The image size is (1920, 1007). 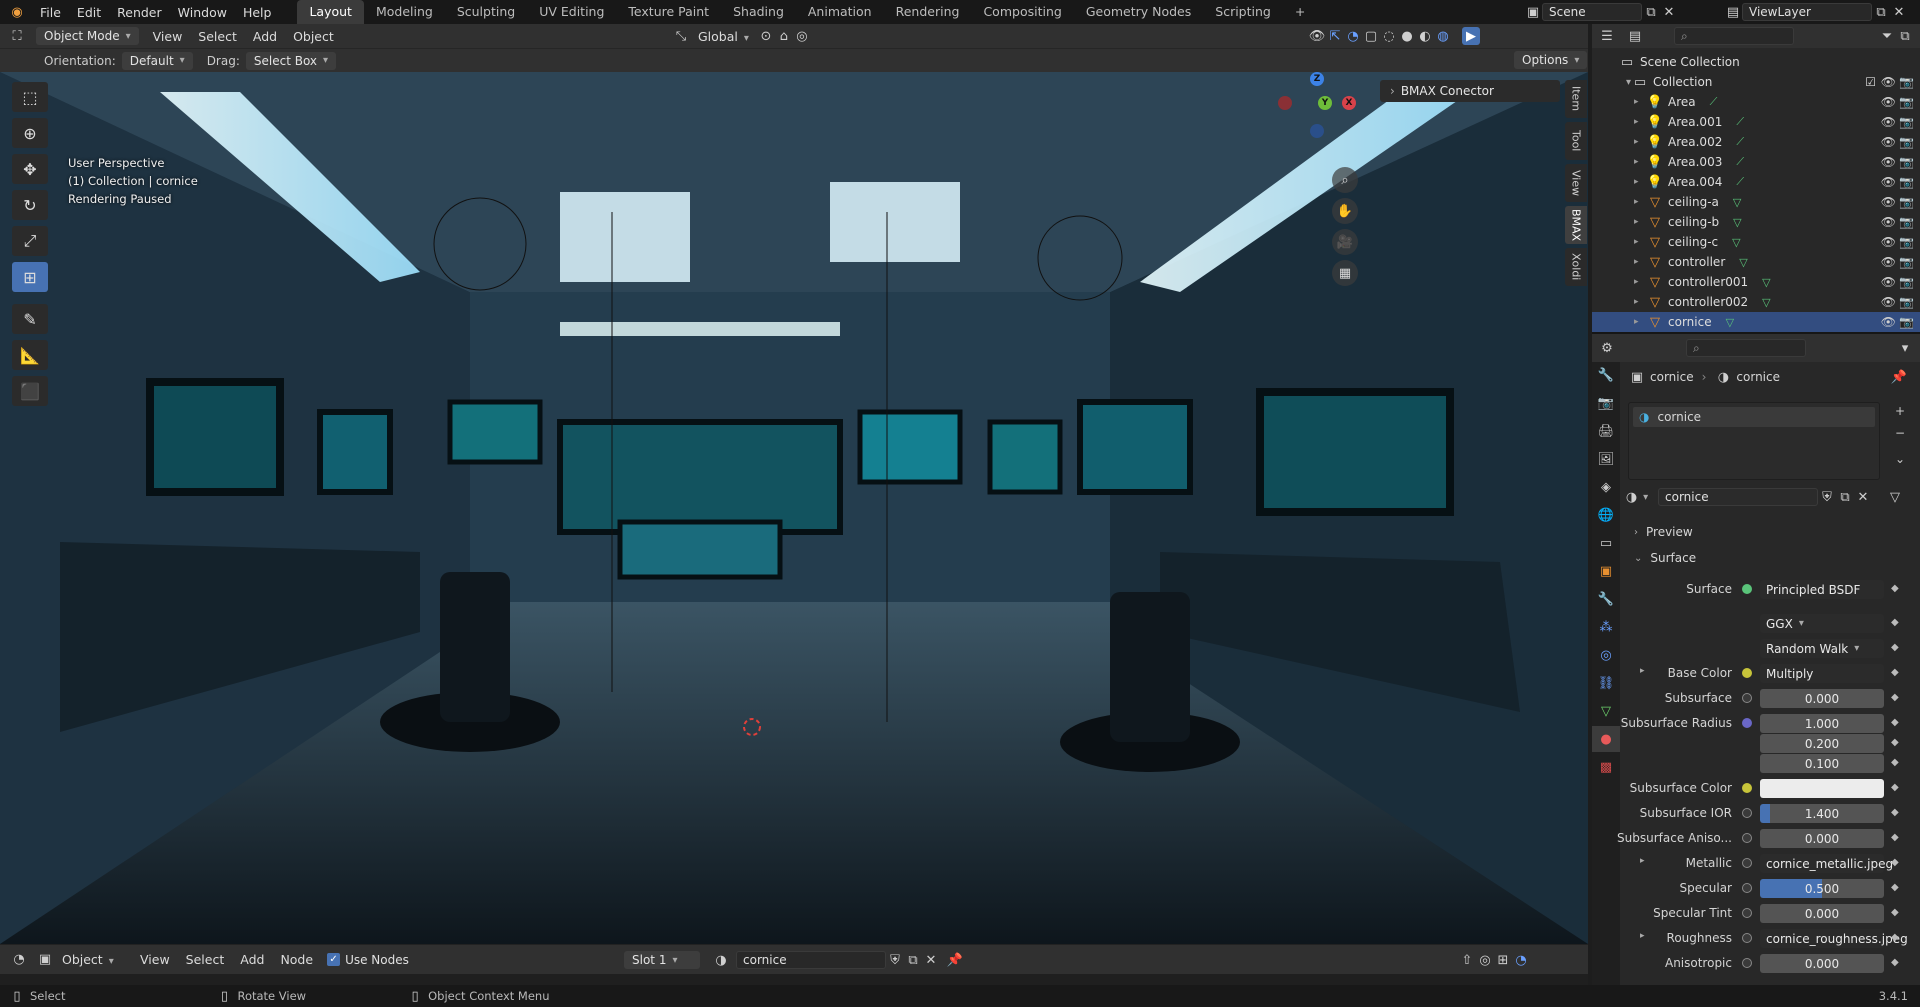 What do you see at coordinates (1895, 497) in the screenshot?
I see `material-link-icon: ▽` at bounding box center [1895, 497].